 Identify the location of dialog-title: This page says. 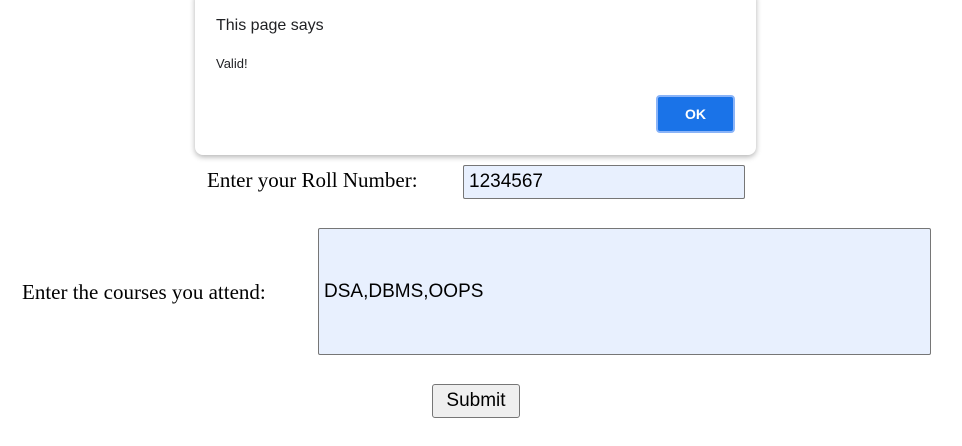
(270, 25).